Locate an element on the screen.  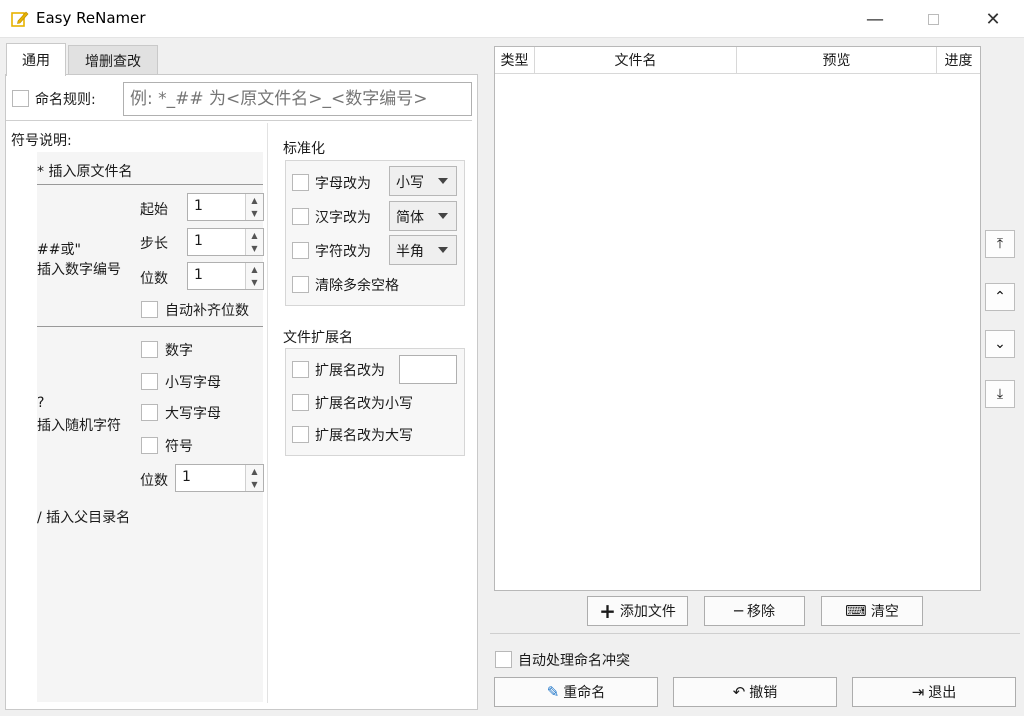
random-digits-value: 1 is located at coordinates (186, 477).